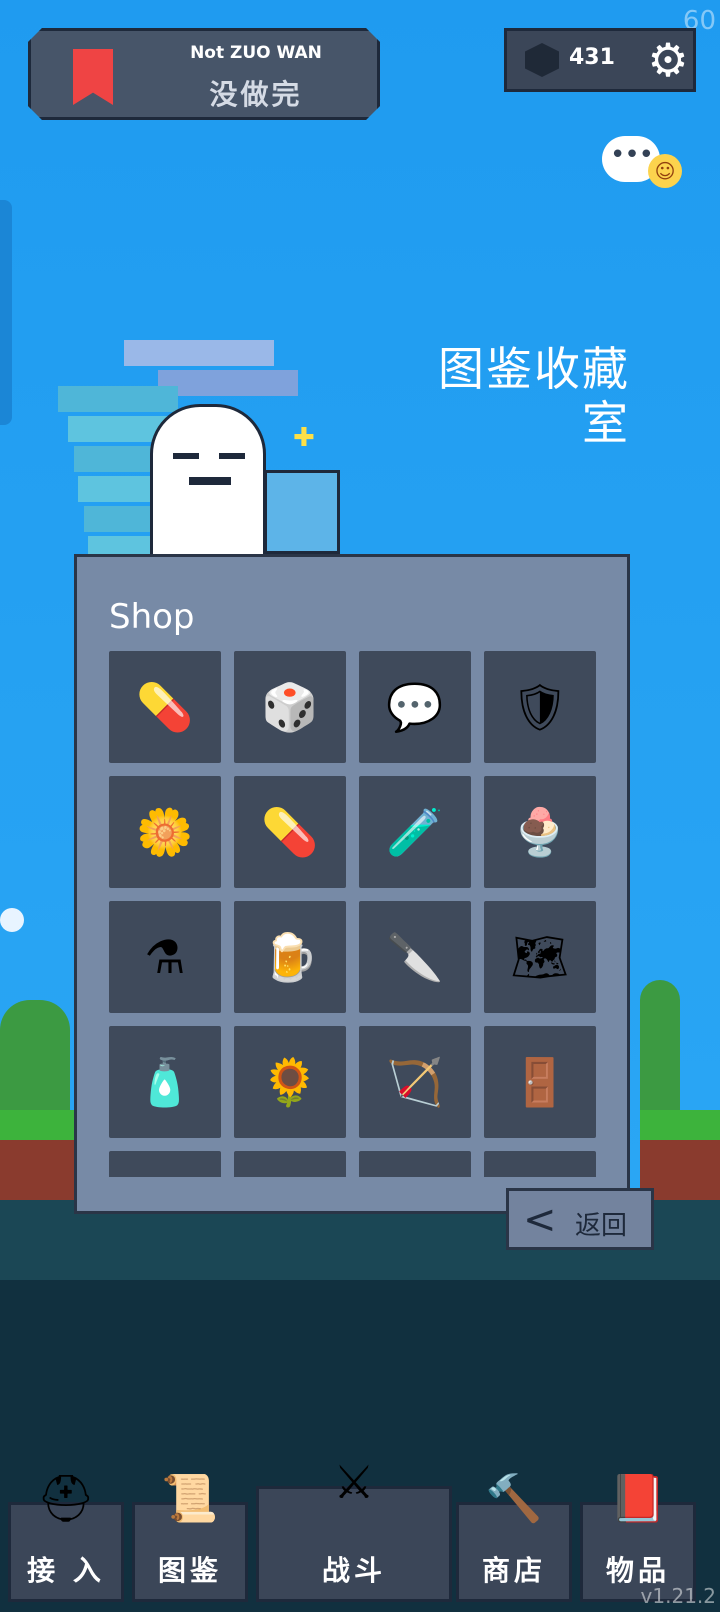 This screenshot has width=720, height=1612. Describe the element at coordinates (678, 1596) in the screenshot. I see `version-label: v1.21.2` at that location.